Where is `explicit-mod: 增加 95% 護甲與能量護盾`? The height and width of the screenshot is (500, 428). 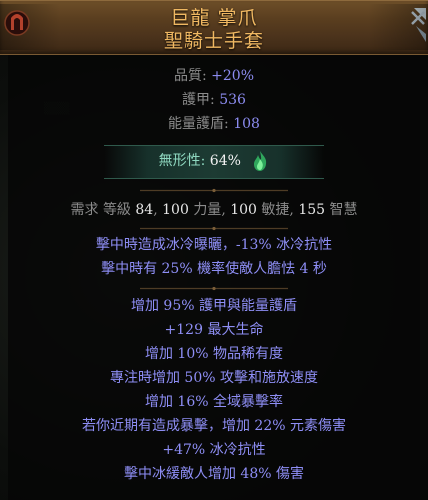
explicit-mod: 增加 95% 護甲與能量護盾 is located at coordinates (214, 306).